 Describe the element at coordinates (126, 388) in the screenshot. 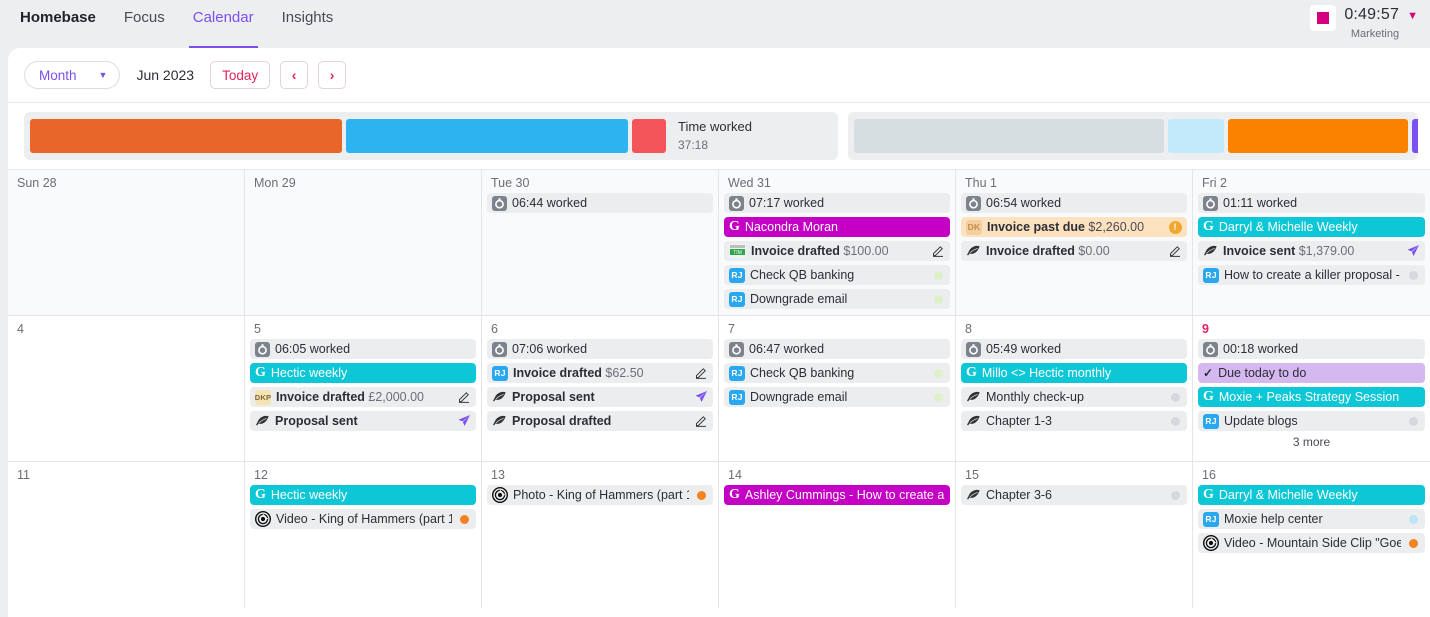

I see `calendar-day-cell: 4` at that location.